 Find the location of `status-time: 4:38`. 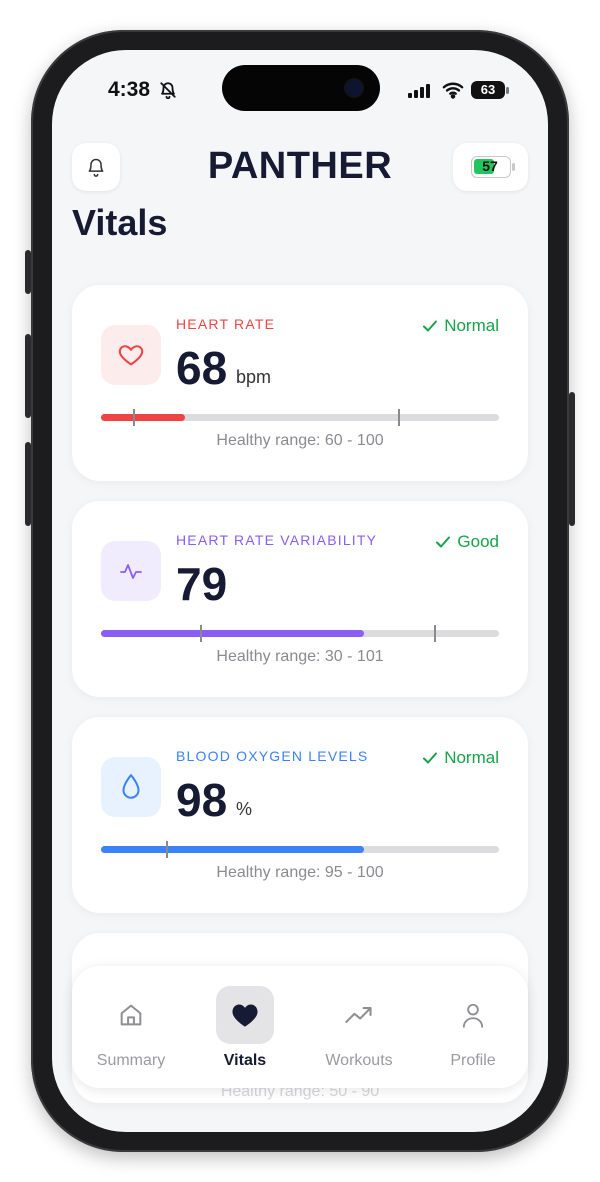

status-time: 4:38 is located at coordinates (129, 89).